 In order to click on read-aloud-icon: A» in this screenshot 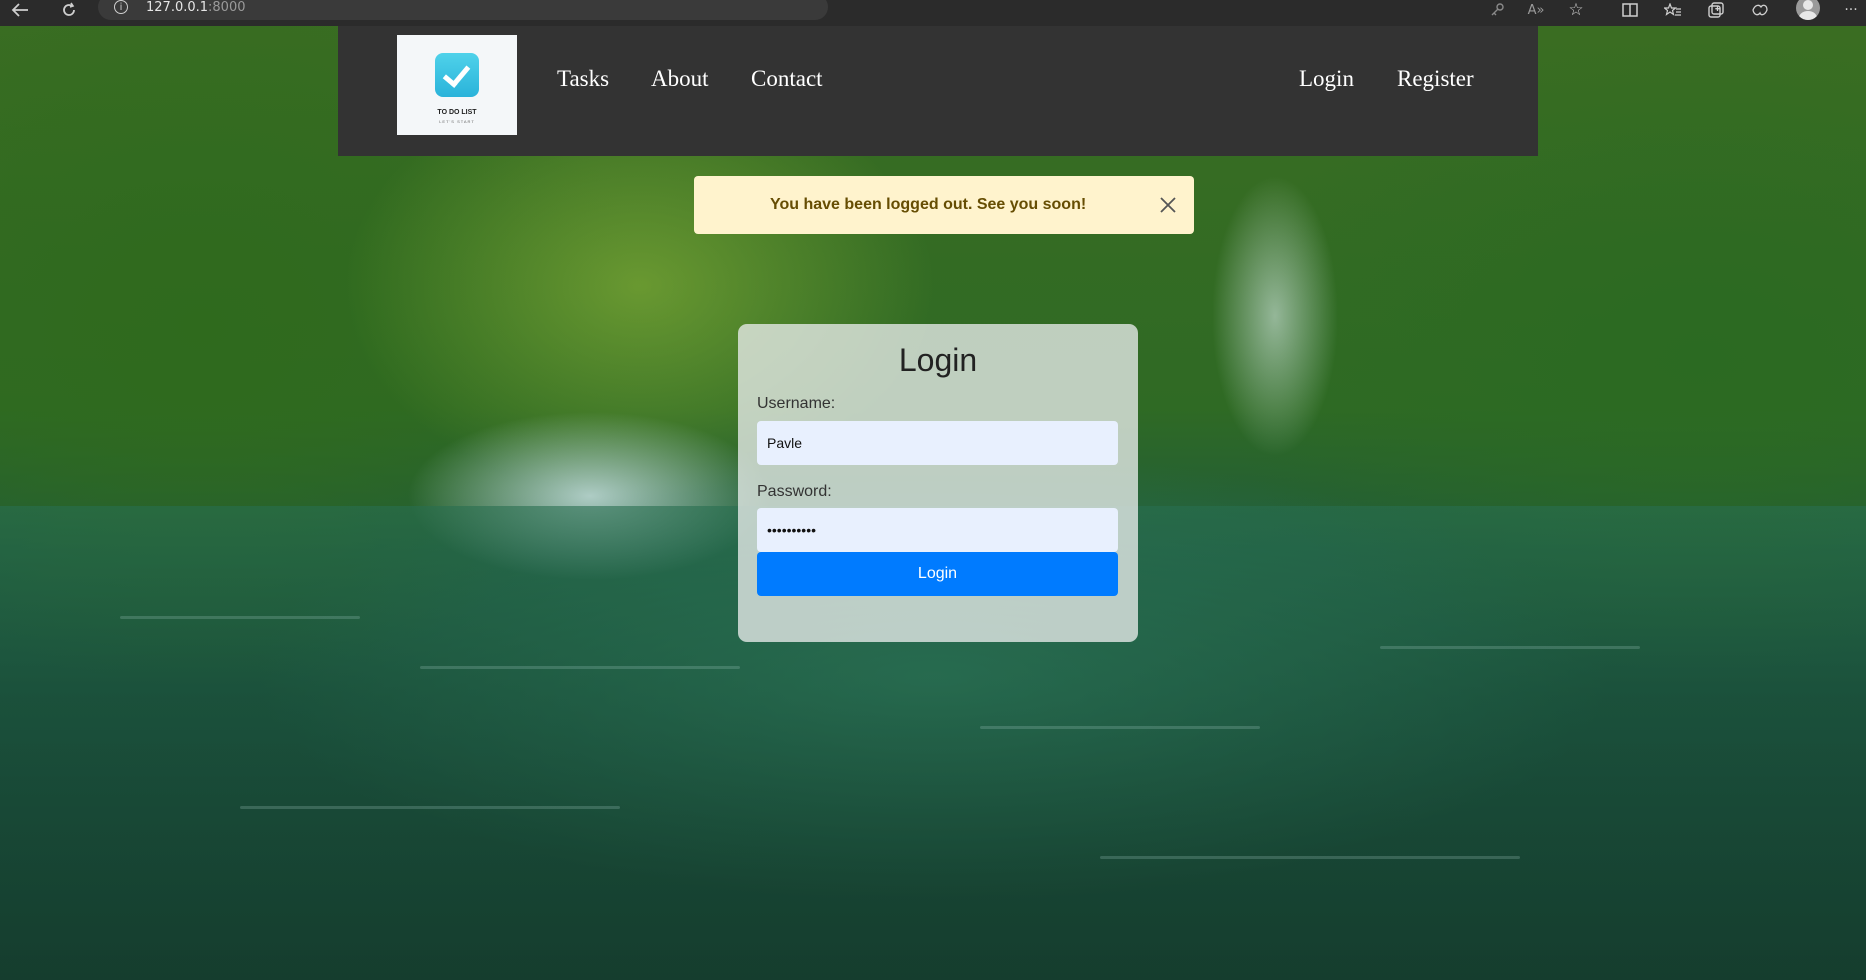, I will do `click(1536, 10)`.